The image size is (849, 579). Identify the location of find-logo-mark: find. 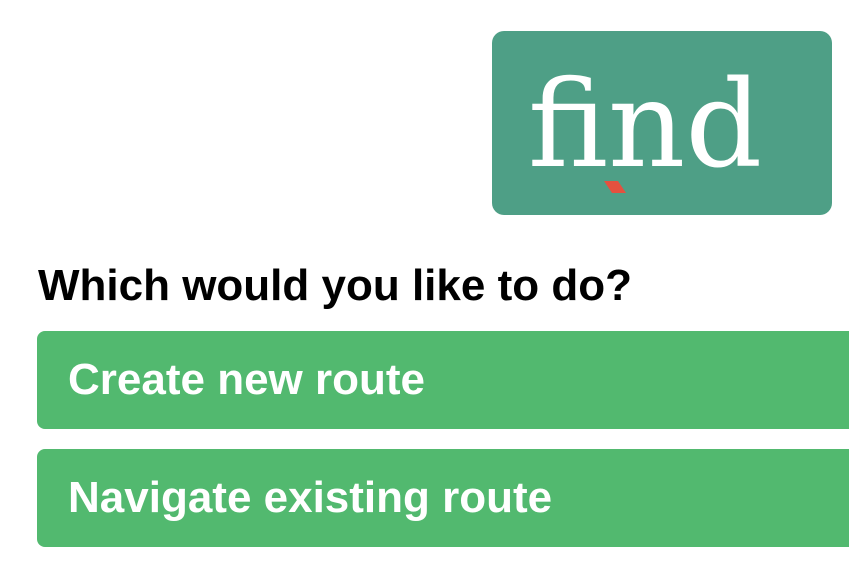
(645, 125).